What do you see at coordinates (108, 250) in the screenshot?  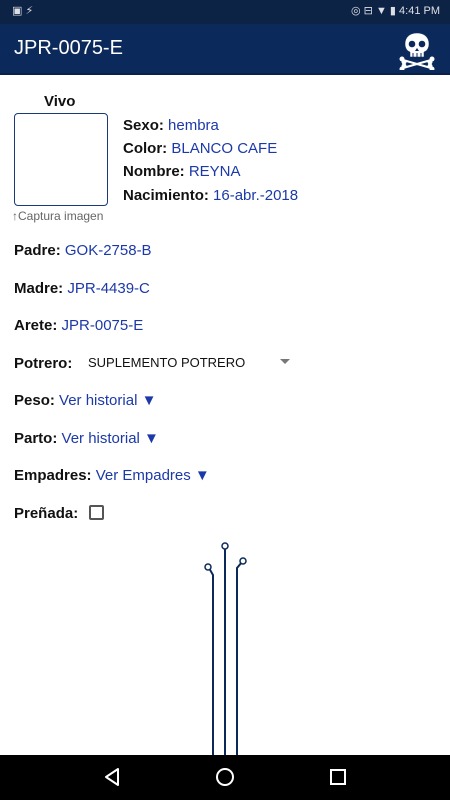 I see `padre-value: GOK-2758-B` at bounding box center [108, 250].